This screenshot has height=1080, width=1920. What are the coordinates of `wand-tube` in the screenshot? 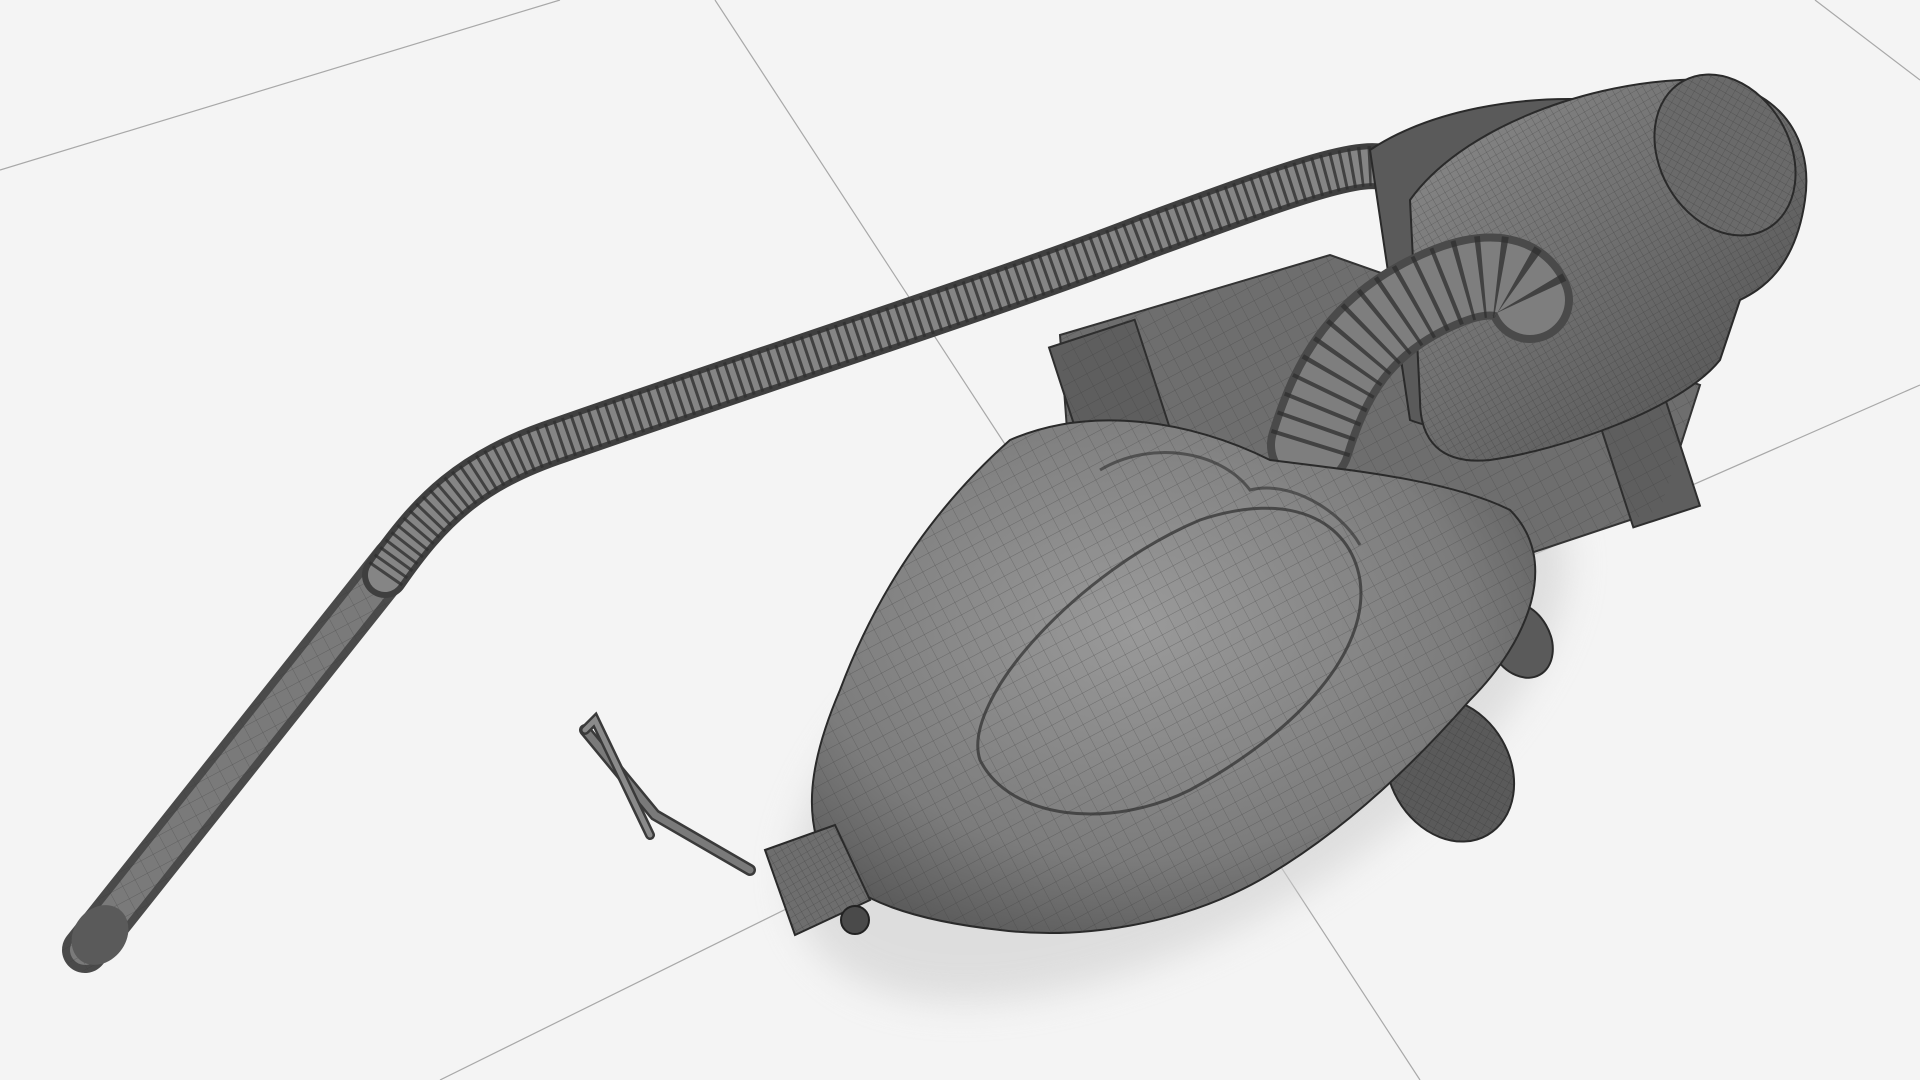 It's located at (240, 755).